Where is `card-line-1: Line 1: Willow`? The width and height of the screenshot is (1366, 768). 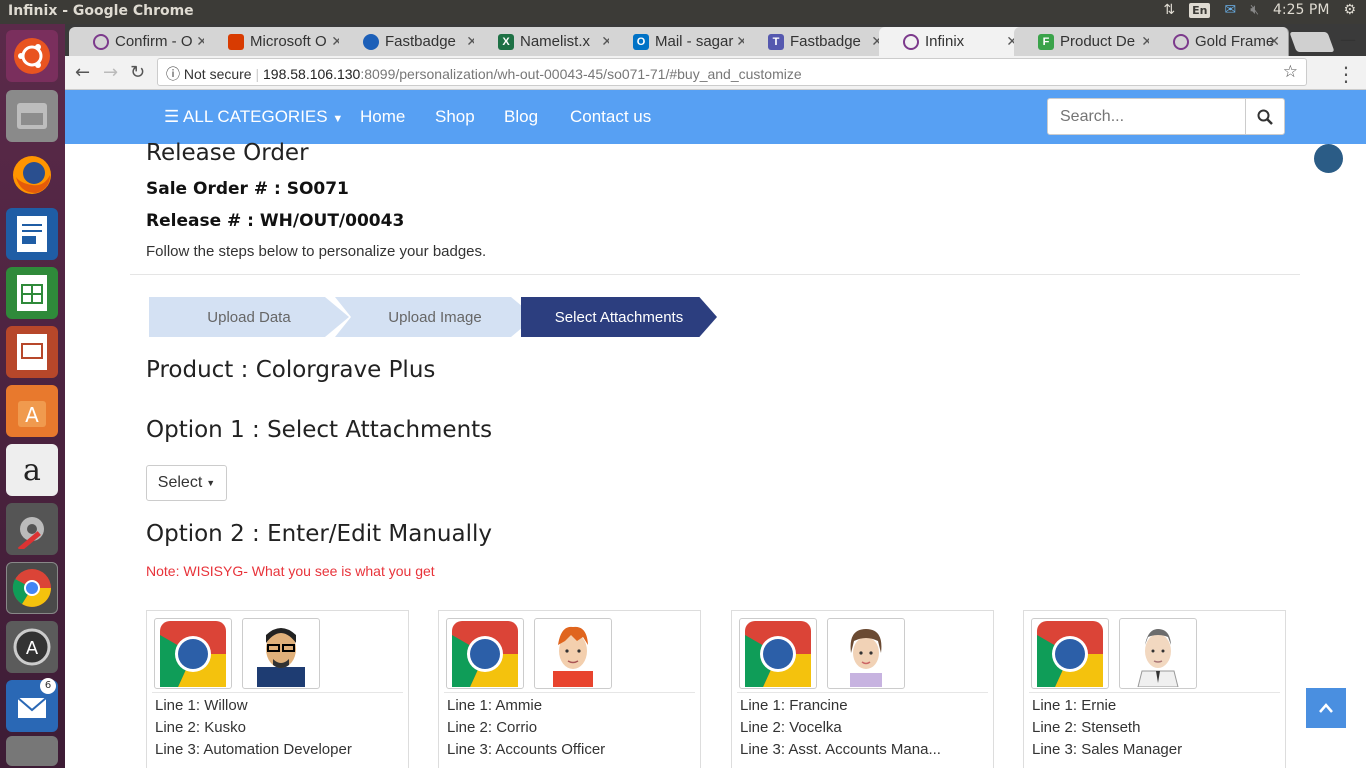
card-line-1: Line 1: Willow is located at coordinates (275, 705).